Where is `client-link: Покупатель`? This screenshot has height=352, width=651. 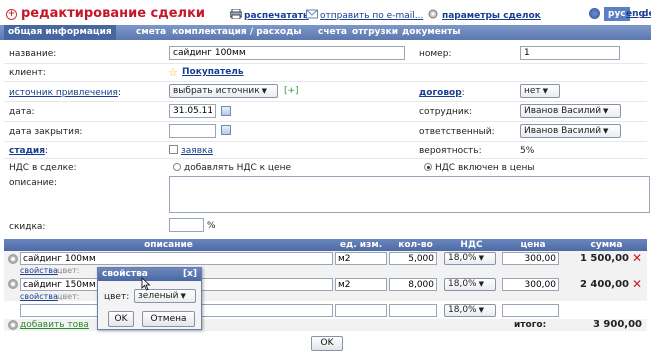 client-link: Покупатель is located at coordinates (213, 72).